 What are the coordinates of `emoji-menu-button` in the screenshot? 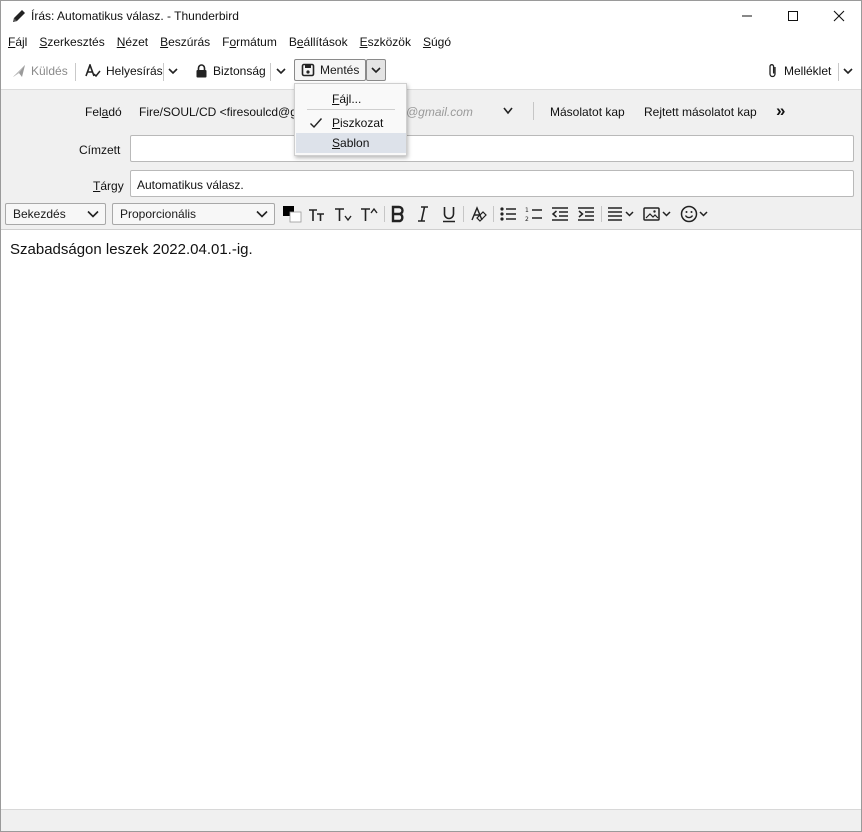 It's located at (695, 214).